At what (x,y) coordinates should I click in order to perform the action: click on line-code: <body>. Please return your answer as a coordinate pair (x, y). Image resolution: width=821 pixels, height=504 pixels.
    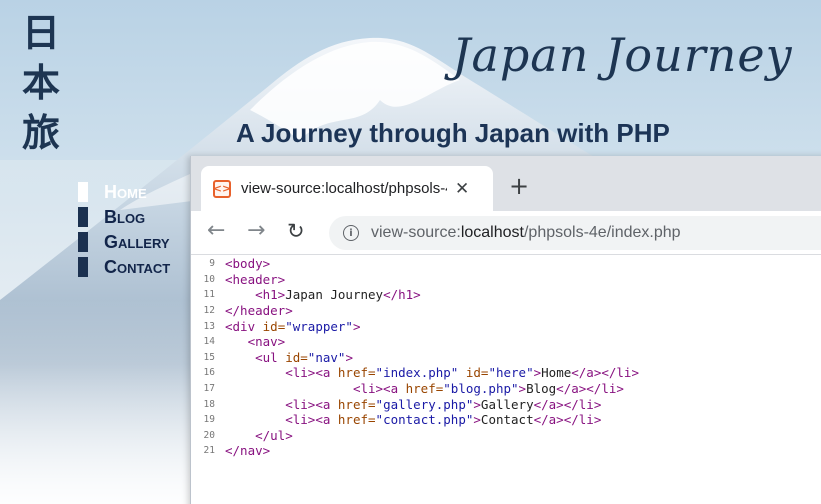
    Looking at the image, I should click on (247, 263).